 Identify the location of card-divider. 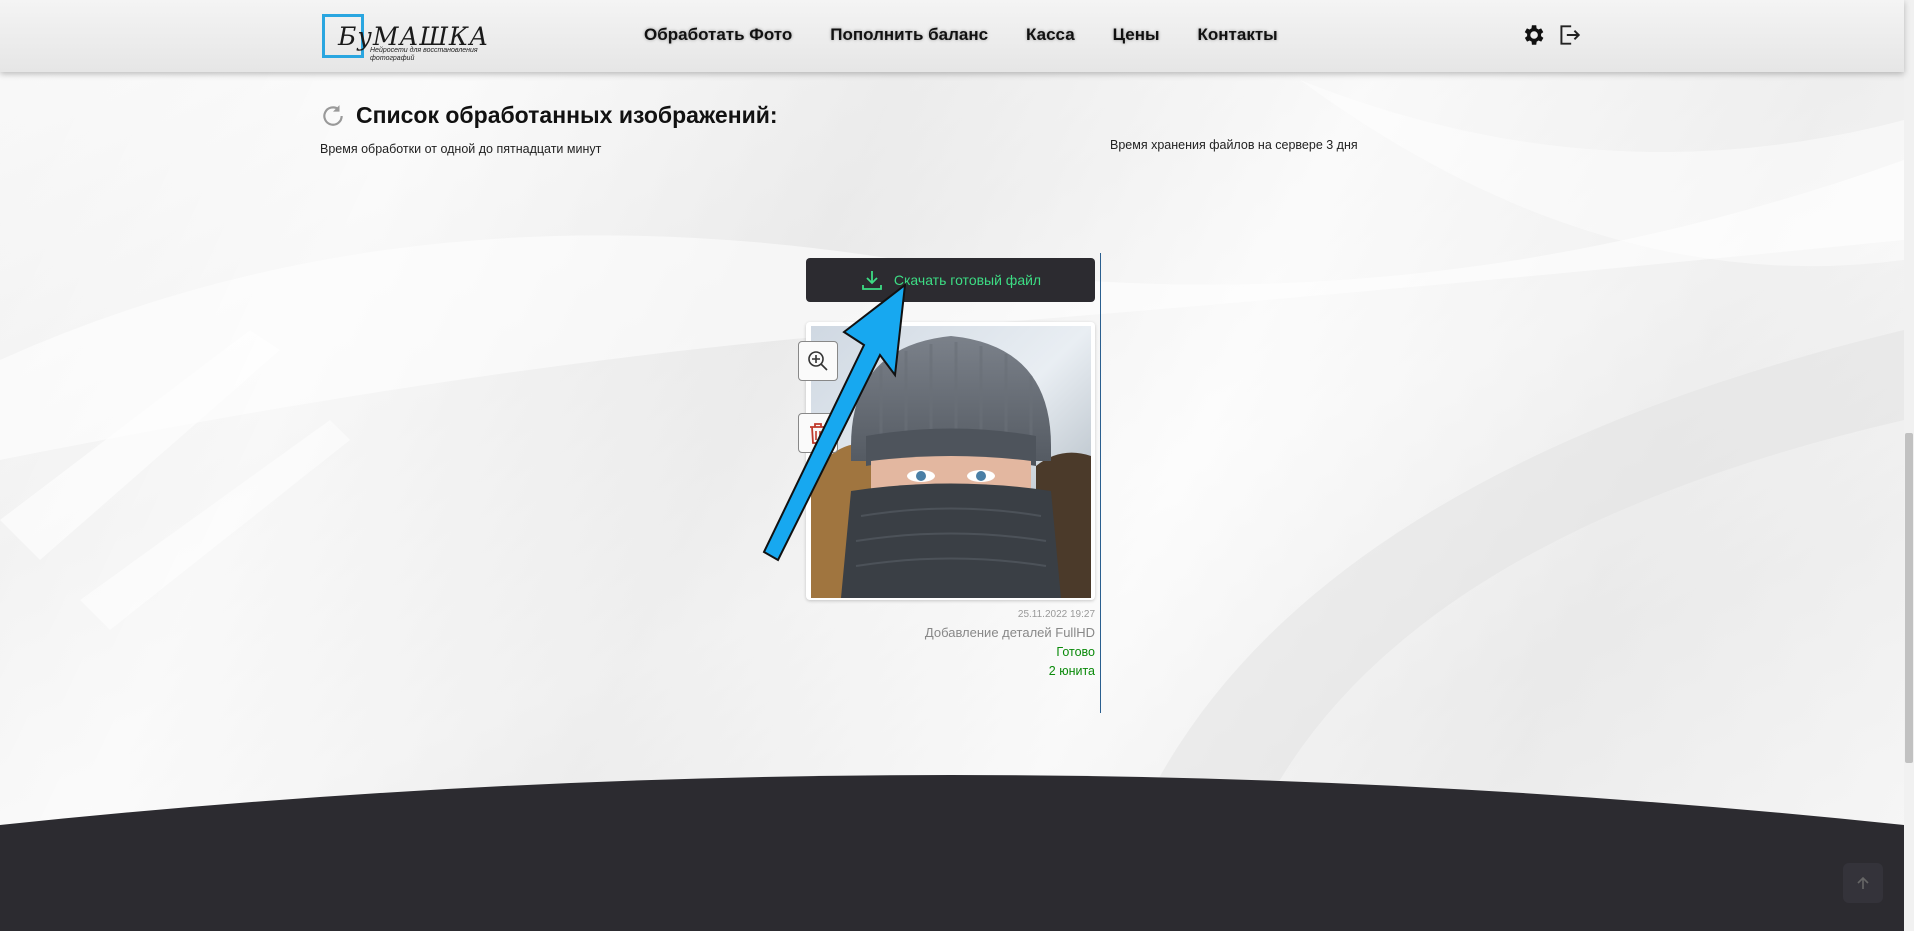
(1100, 483).